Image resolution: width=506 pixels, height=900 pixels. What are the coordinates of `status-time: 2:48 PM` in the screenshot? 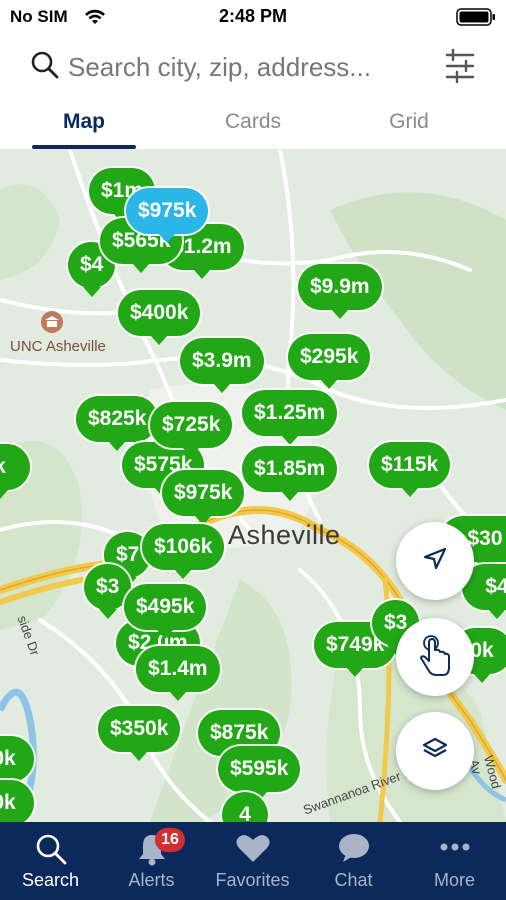 It's located at (253, 16).